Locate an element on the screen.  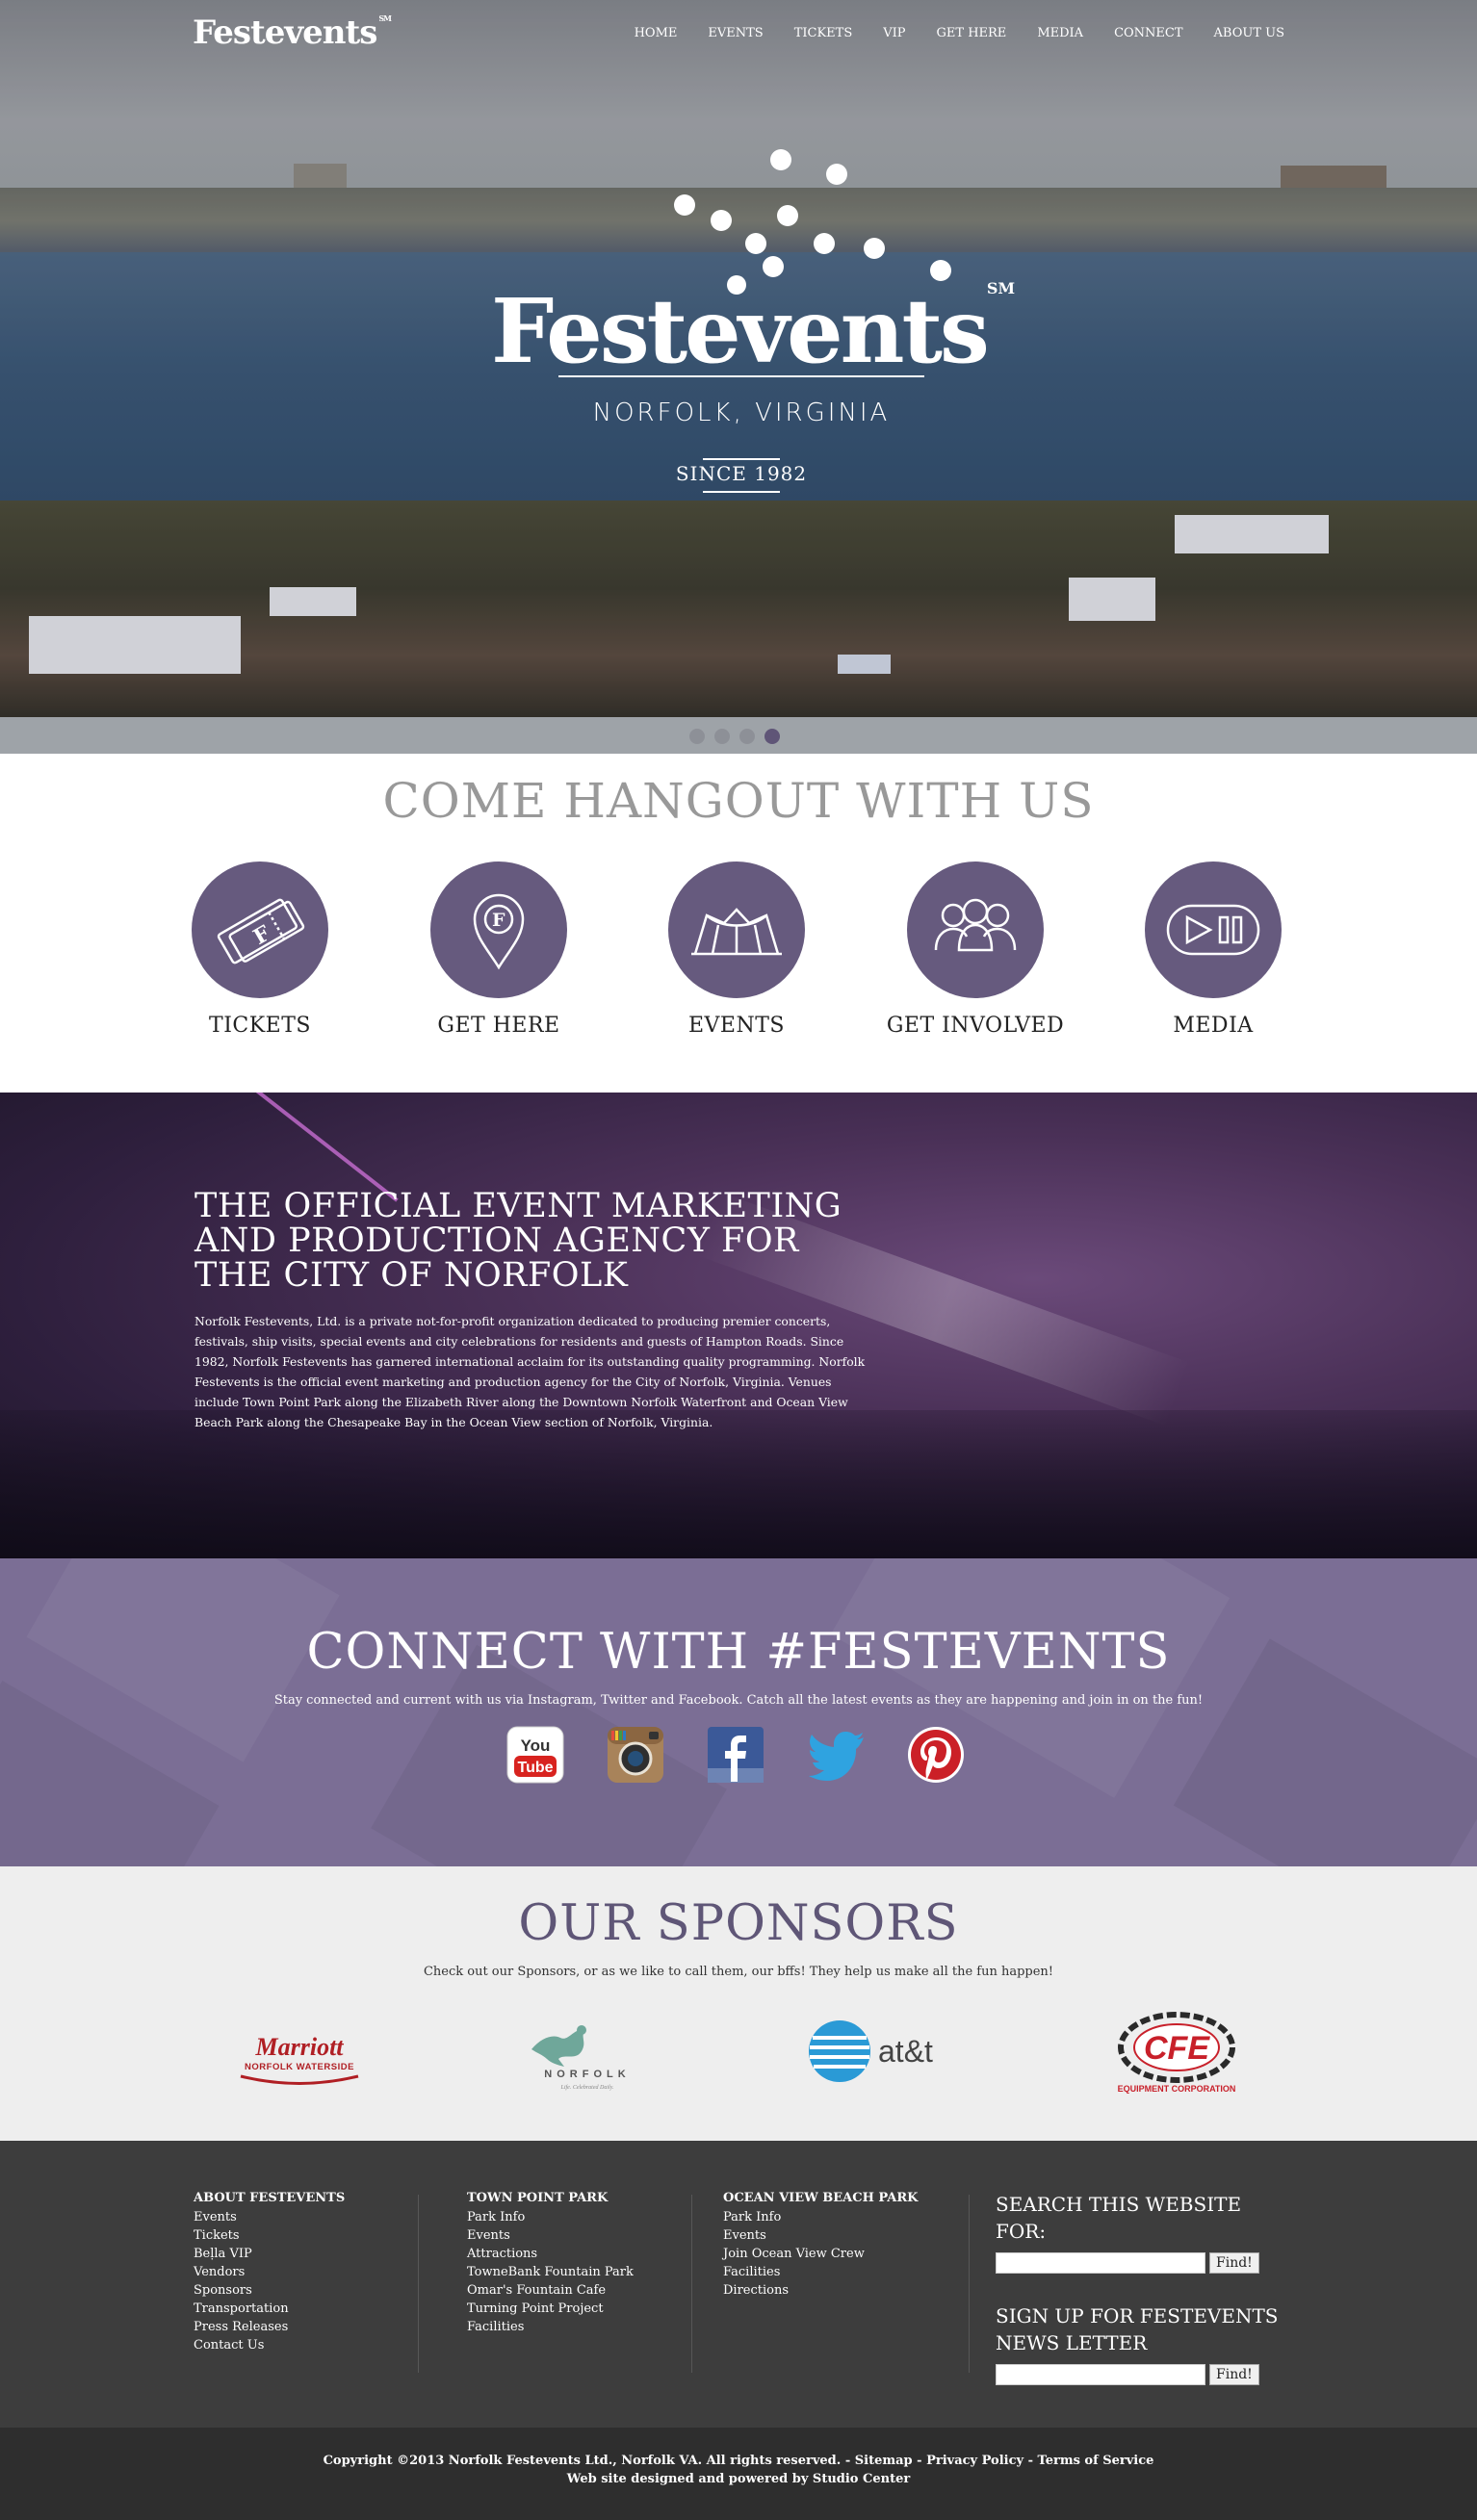
footer-link-fountain-cafe: Omar's Fountain Cafe is located at coordinates (550, 2290).